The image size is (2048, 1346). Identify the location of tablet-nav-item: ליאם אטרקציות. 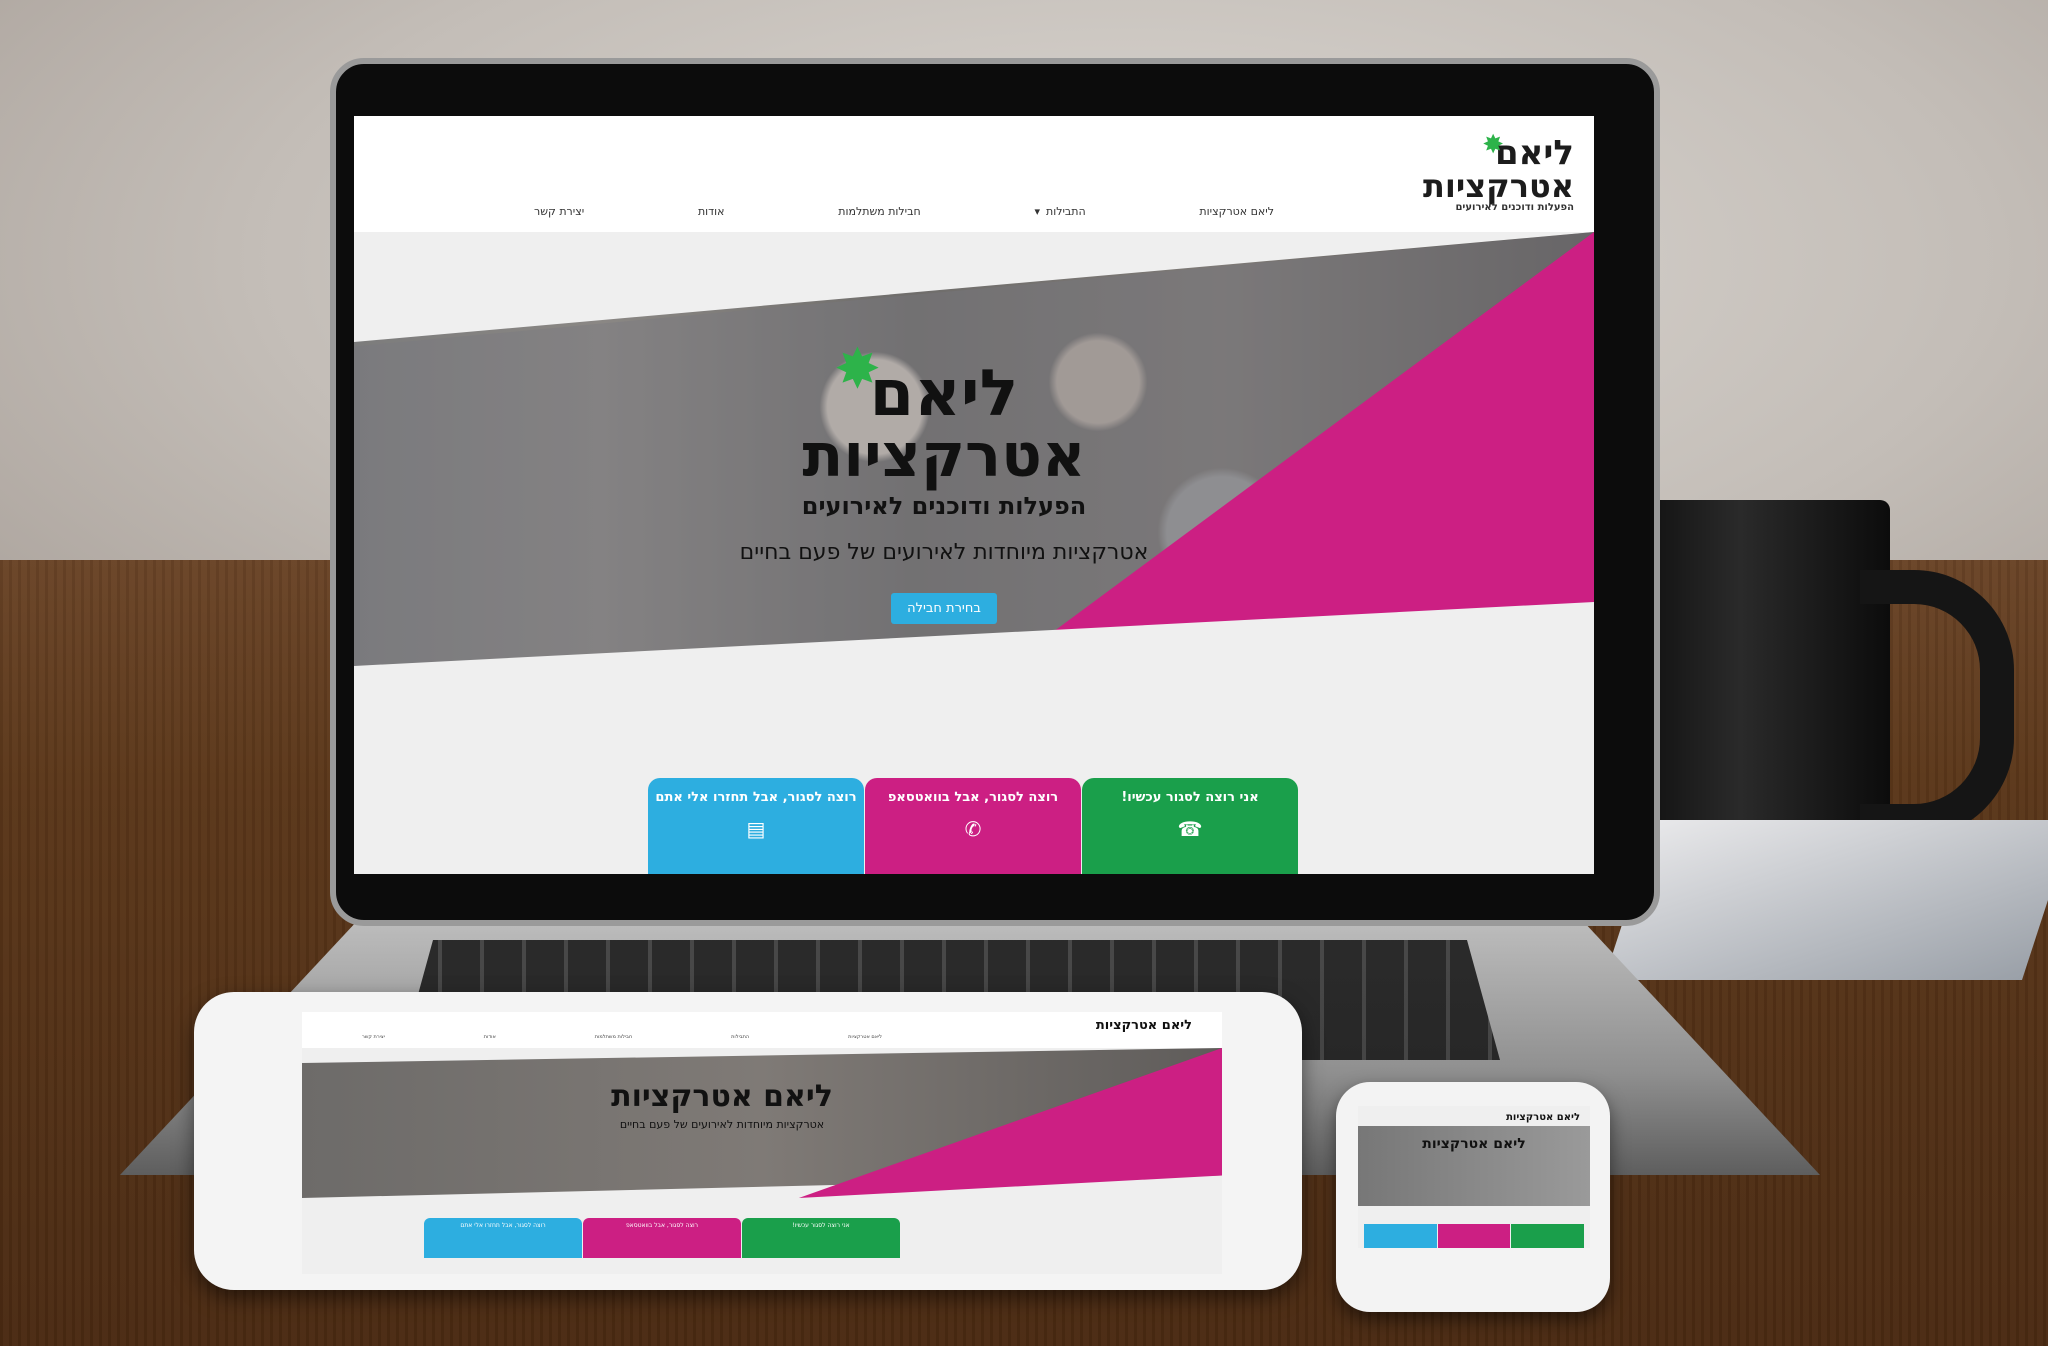
(865, 1037).